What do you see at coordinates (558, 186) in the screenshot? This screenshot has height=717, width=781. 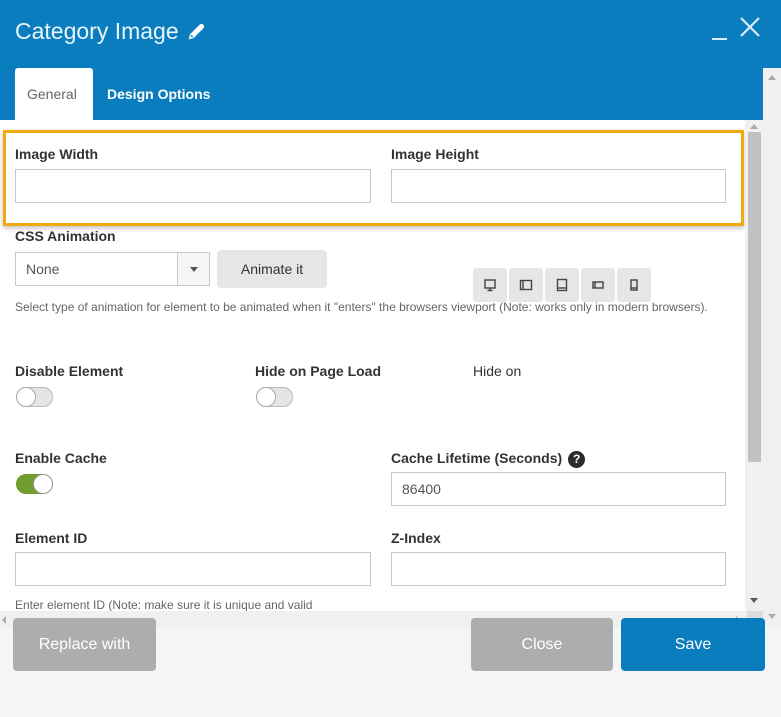 I see `image-height-input` at bounding box center [558, 186].